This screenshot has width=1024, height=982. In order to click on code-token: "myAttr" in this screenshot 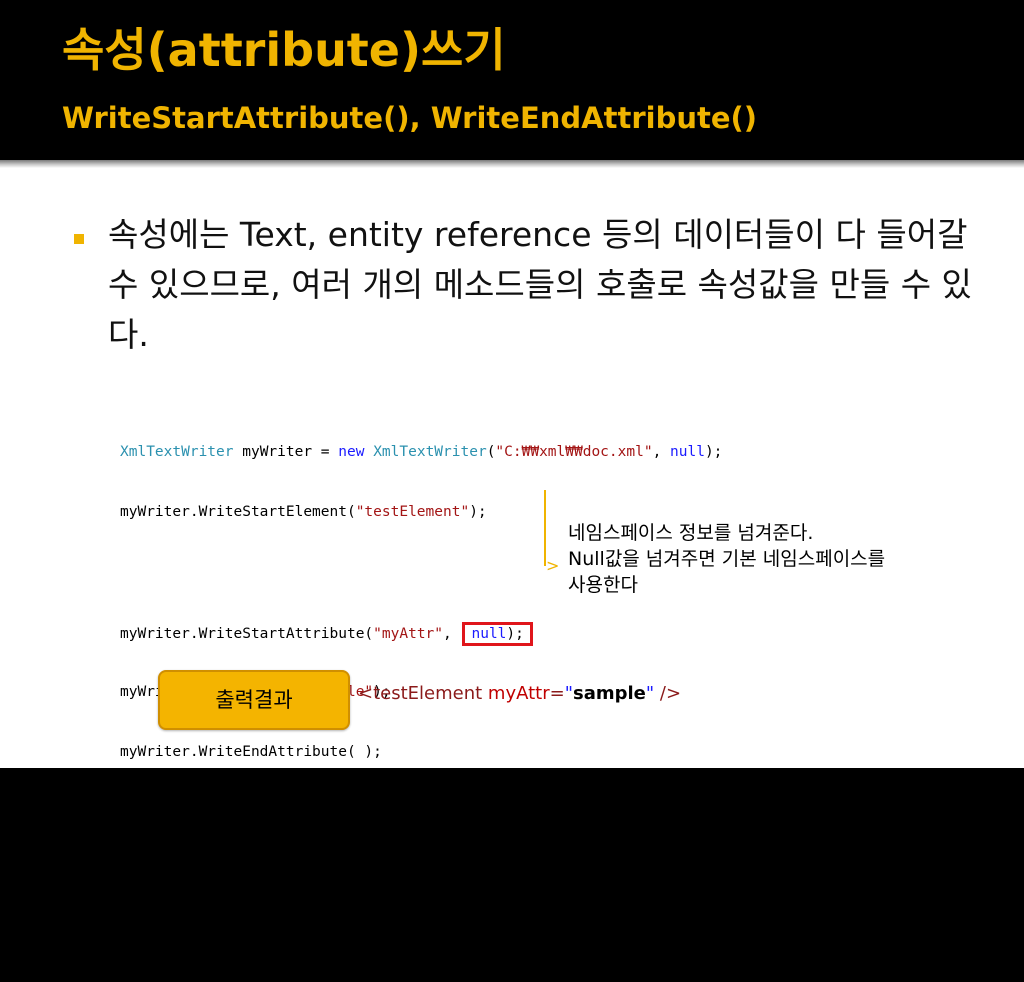, I will do `click(408, 634)`.